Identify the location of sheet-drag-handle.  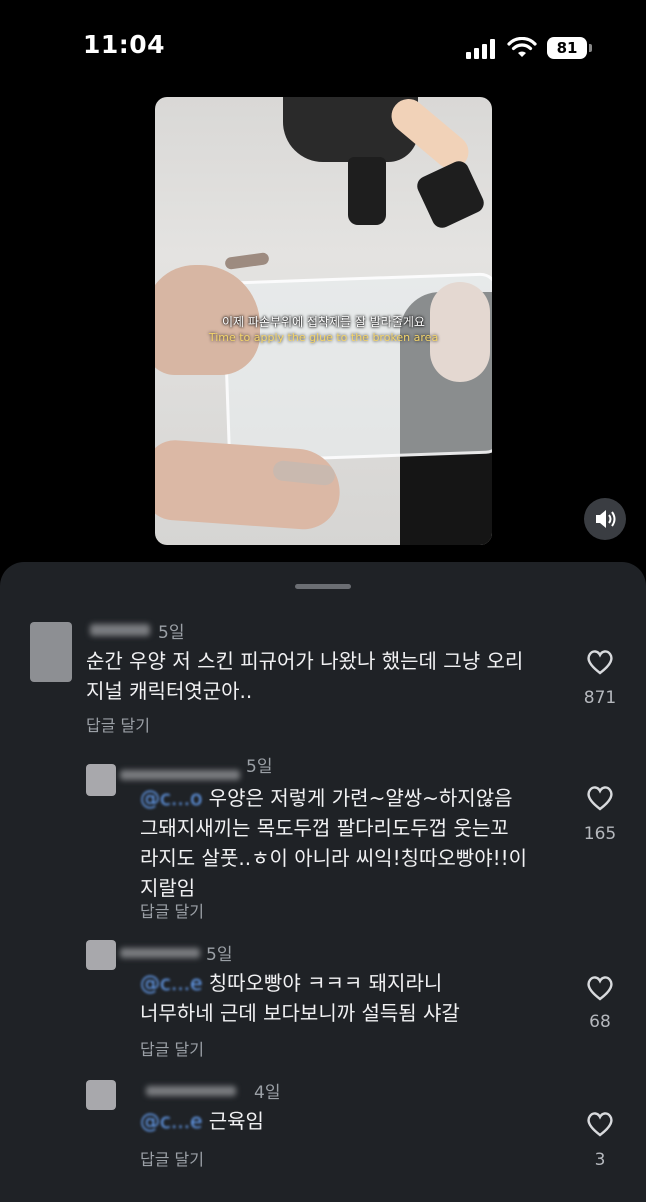
(323, 586).